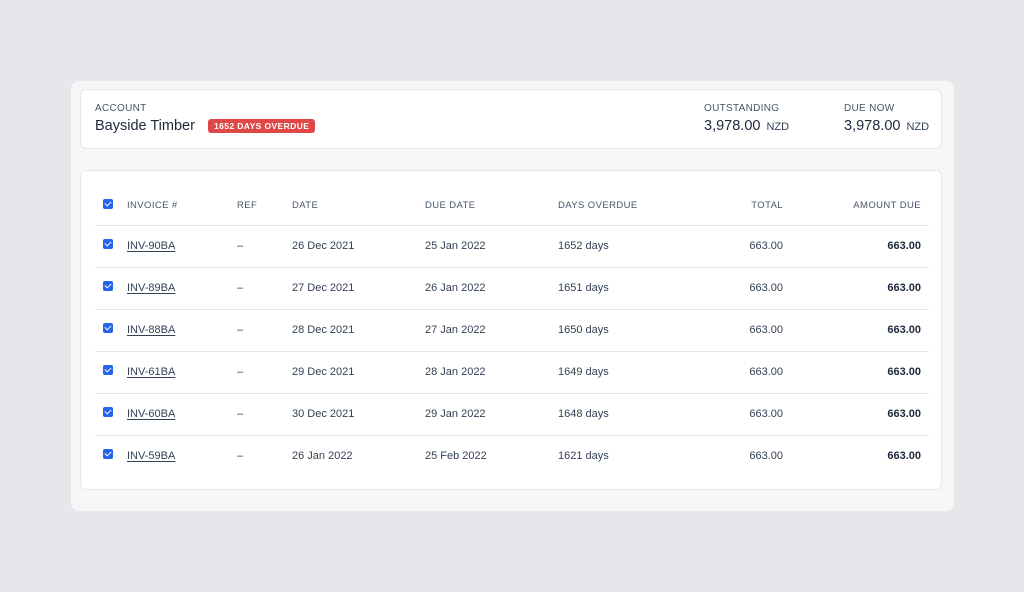 The height and width of the screenshot is (592, 1024). Describe the element at coordinates (121, 108) in the screenshot. I see `account-label: ACCOUNT` at that location.